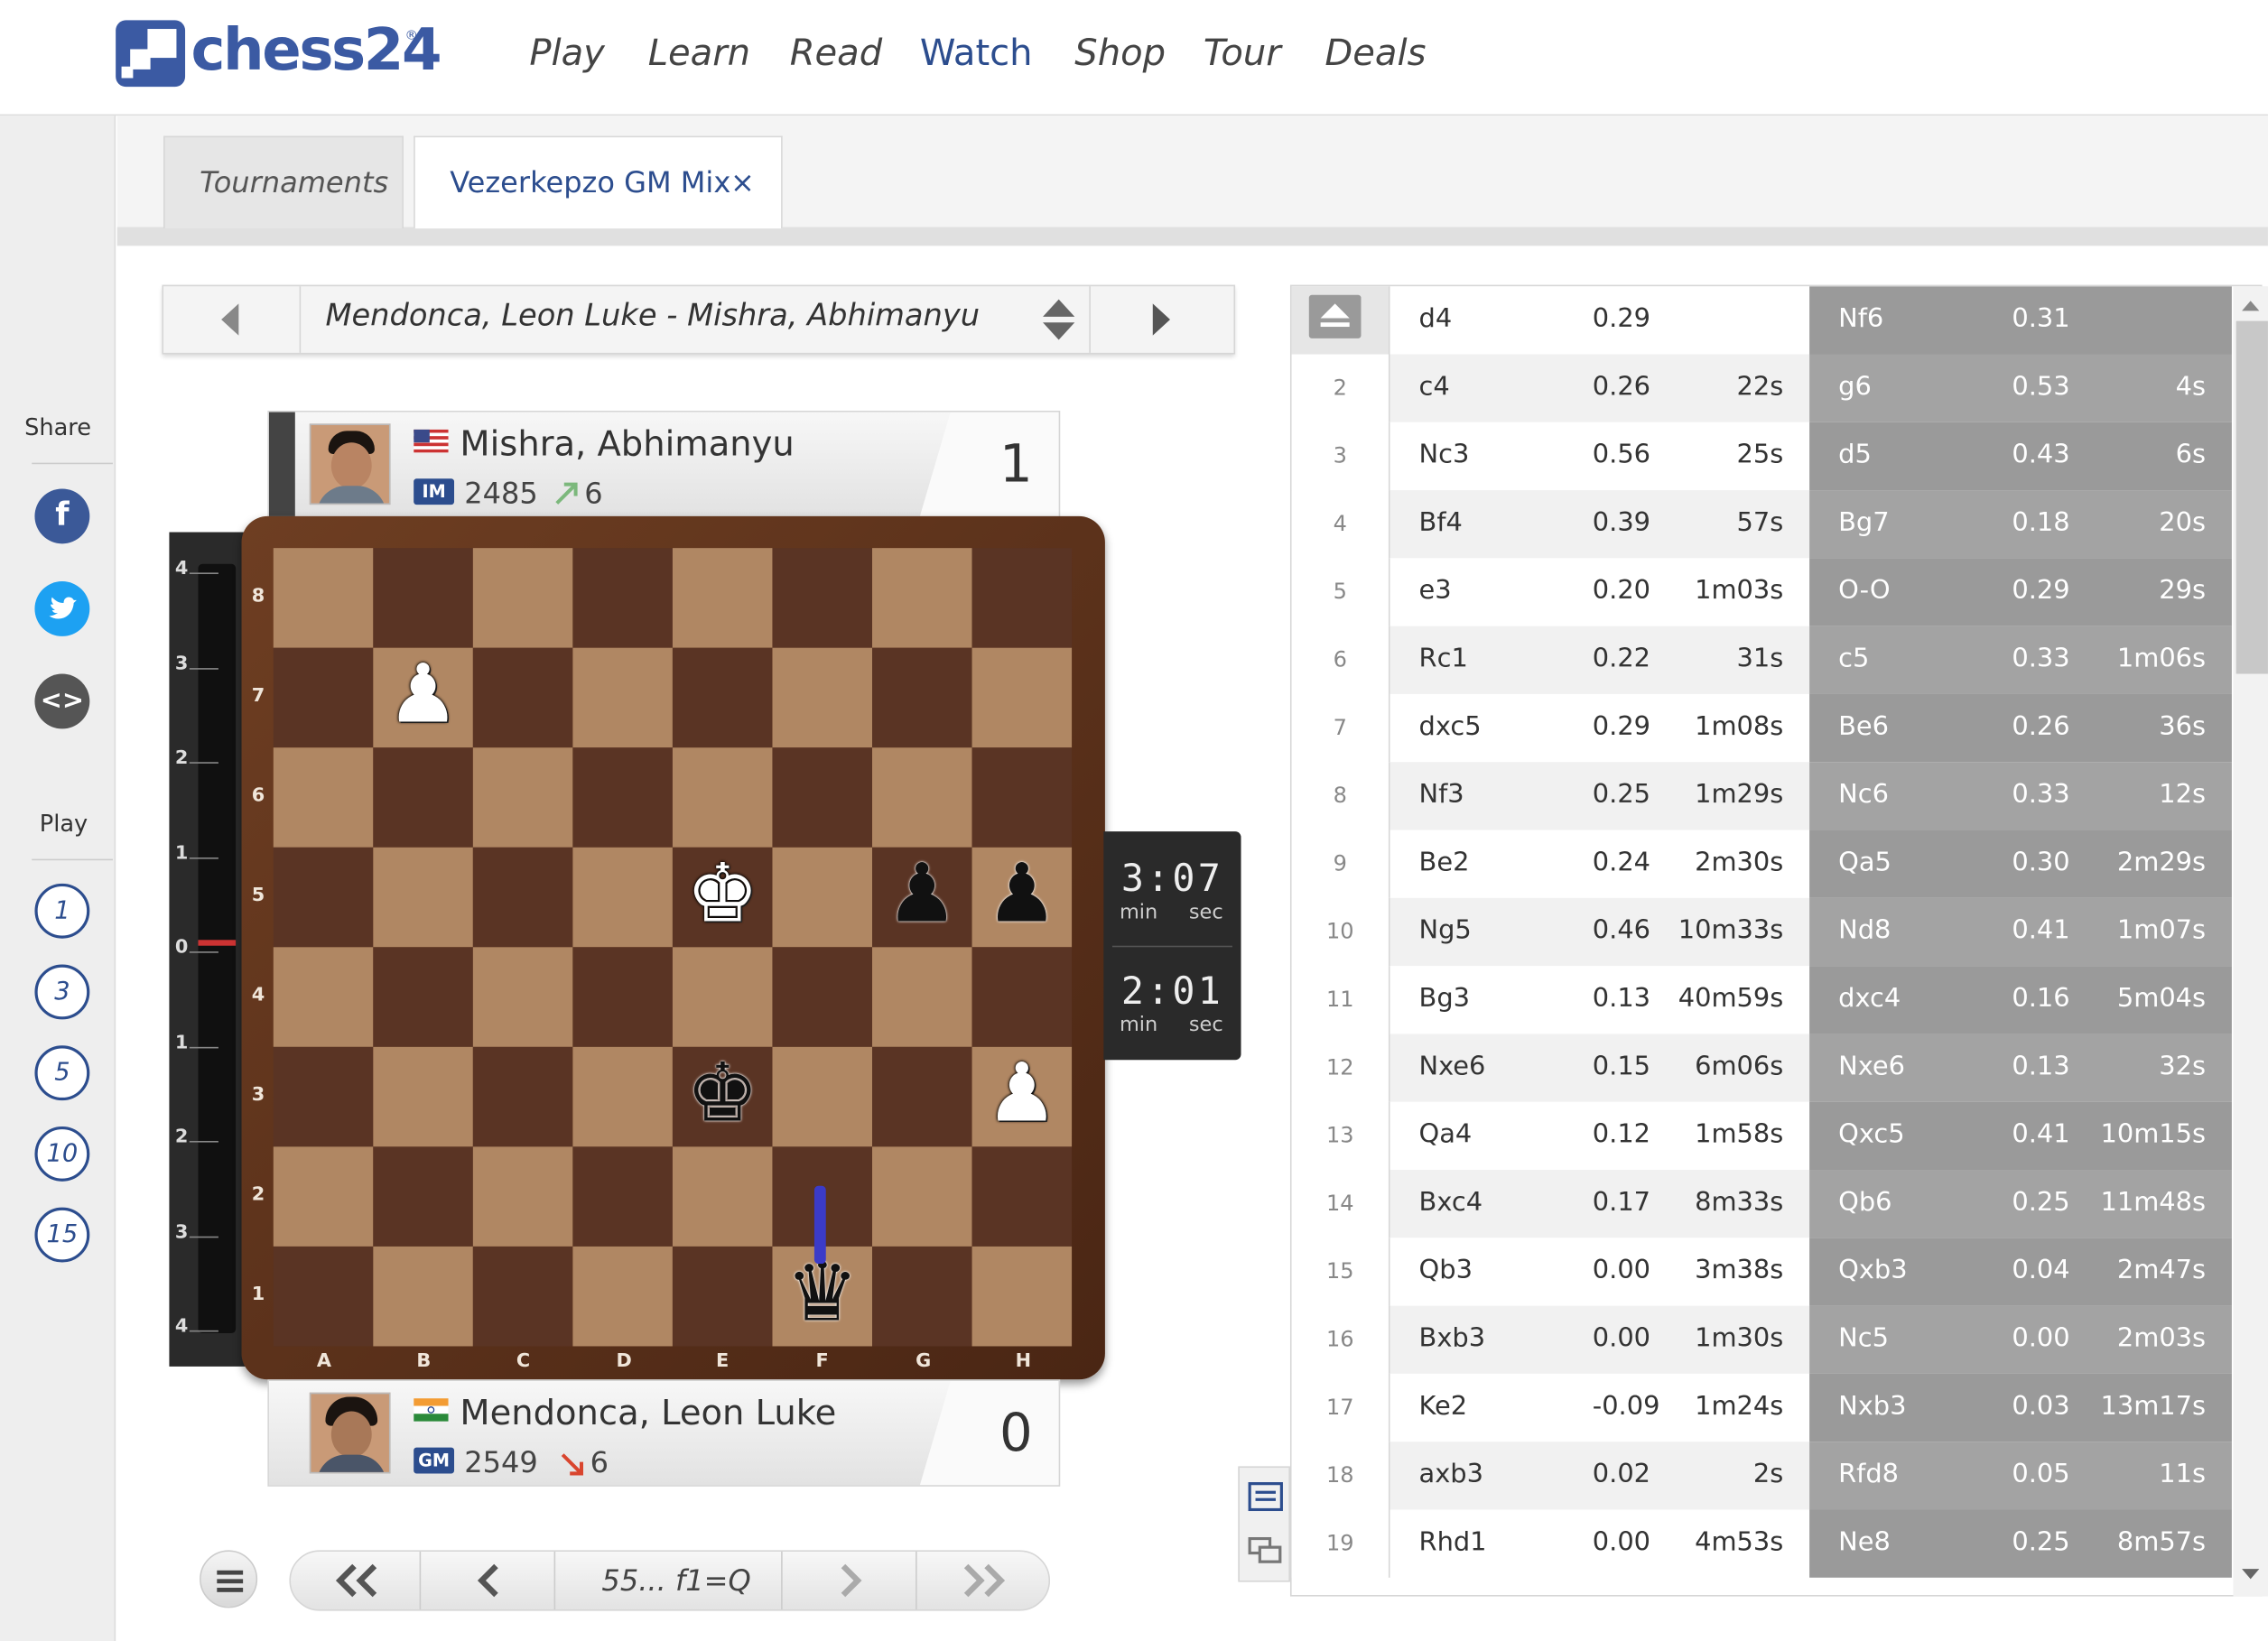 The width and height of the screenshot is (2268, 1641). What do you see at coordinates (423, 598) in the screenshot?
I see `square-b8` at bounding box center [423, 598].